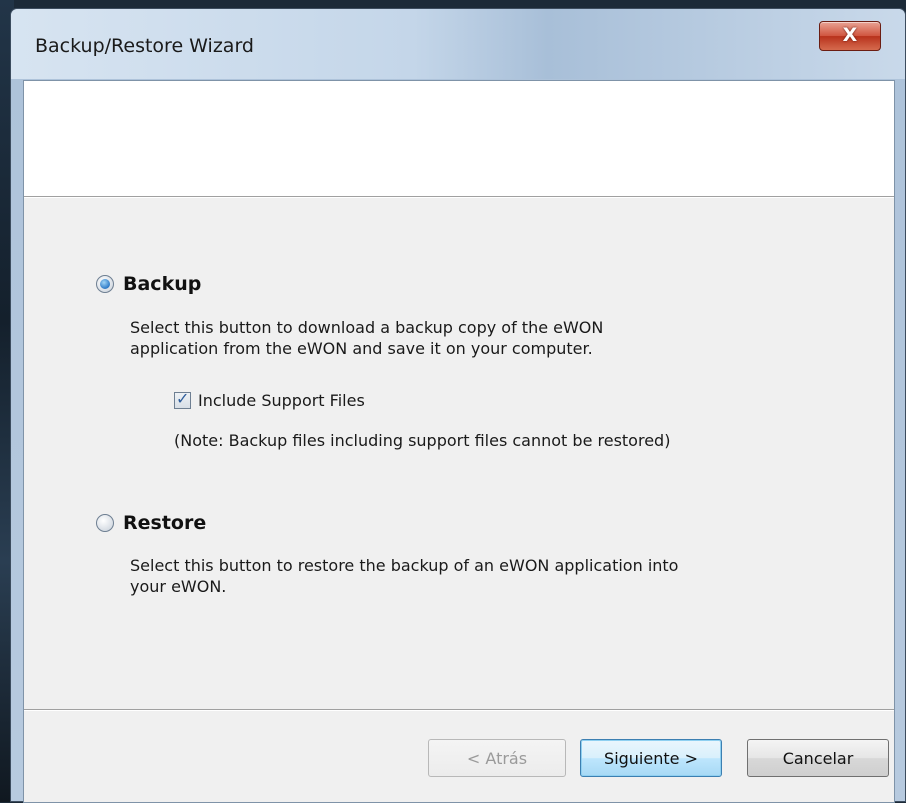 The height and width of the screenshot is (803, 906). I want to click on header-divider, so click(459, 197).